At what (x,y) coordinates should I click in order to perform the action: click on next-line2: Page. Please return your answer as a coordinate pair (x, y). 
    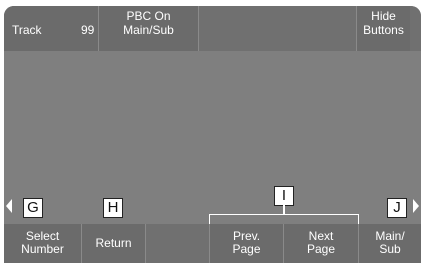
    Looking at the image, I should click on (321, 249).